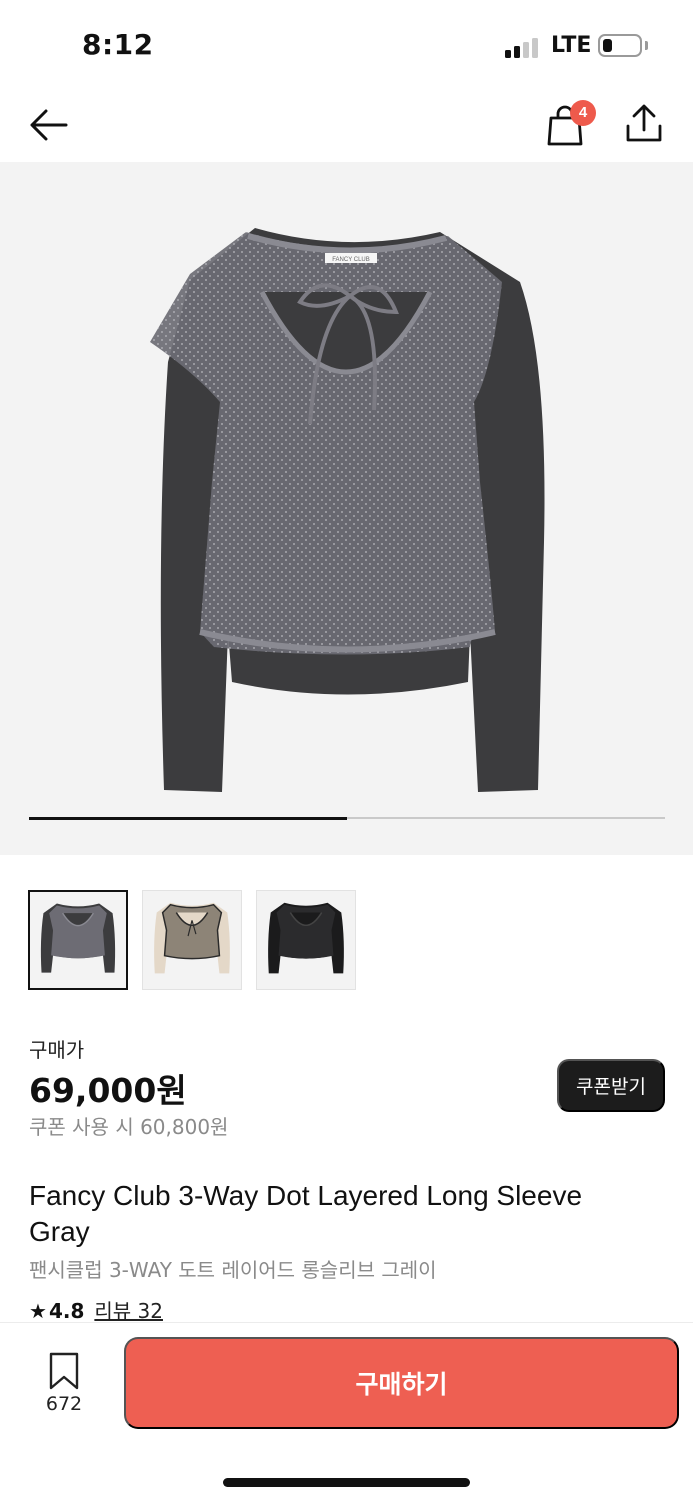  What do you see at coordinates (346, 1482) in the screenshot?
I see `home-indicator` at bounding box center [346, 1482].